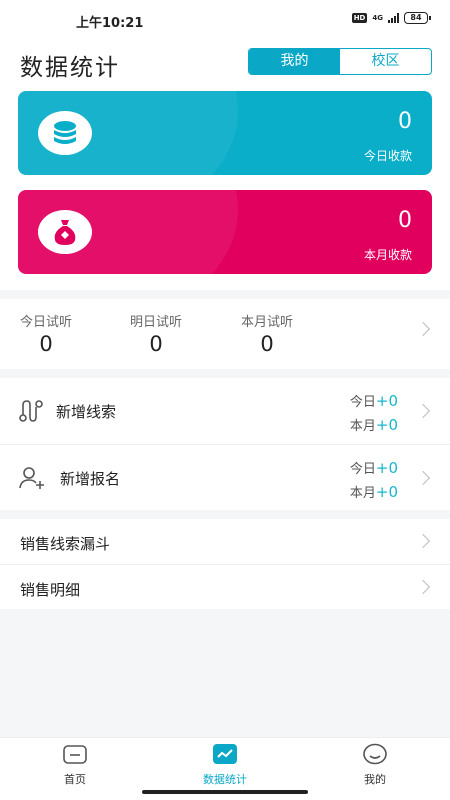 The width and height of the screenshot is (450, 800). I want to click on tab-statistics-label: 数据统计, so click(225, 779).